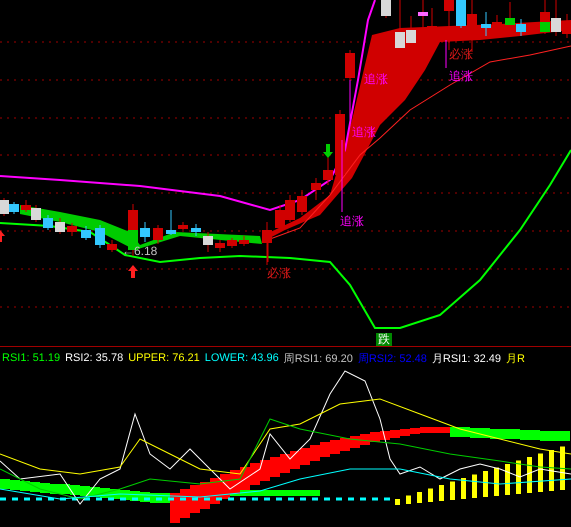 The image size is (571, 527). What do you see at coordinates (328, 151) in the screenshot?
I see `down-arrow-icon` at bounding box center [328, 151].